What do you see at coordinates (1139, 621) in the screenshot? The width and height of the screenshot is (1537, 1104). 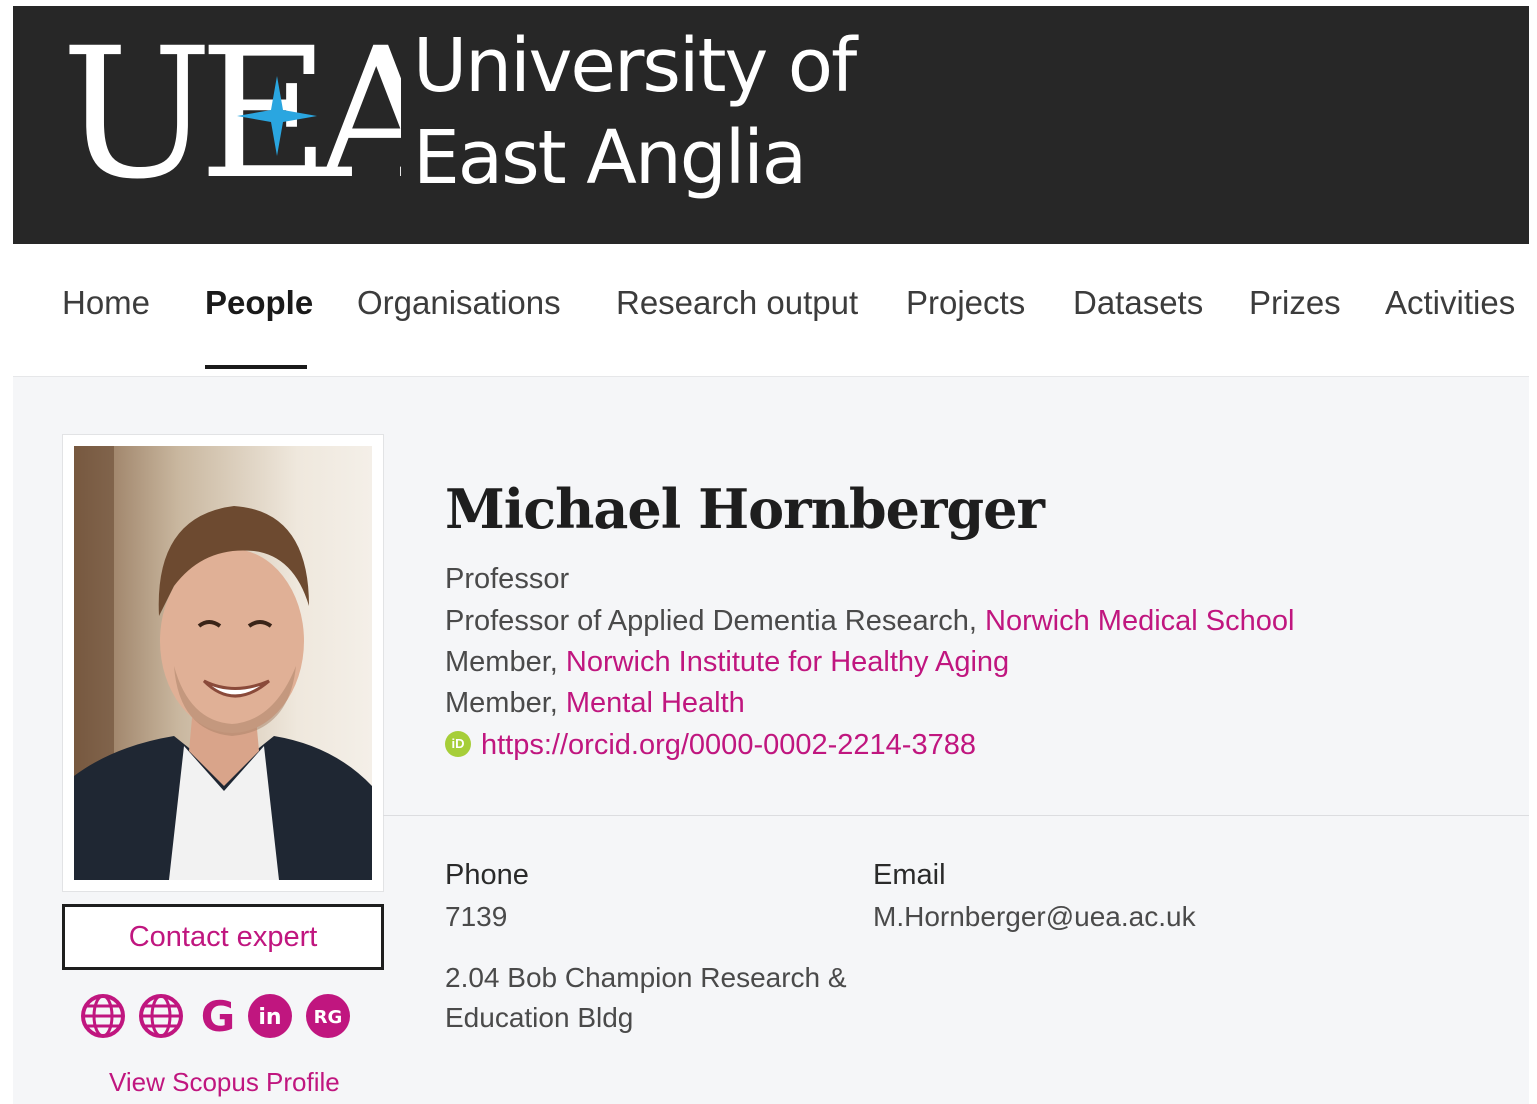 I see `org-link: Norwich Medical School` at bounding box center [1139, 621].